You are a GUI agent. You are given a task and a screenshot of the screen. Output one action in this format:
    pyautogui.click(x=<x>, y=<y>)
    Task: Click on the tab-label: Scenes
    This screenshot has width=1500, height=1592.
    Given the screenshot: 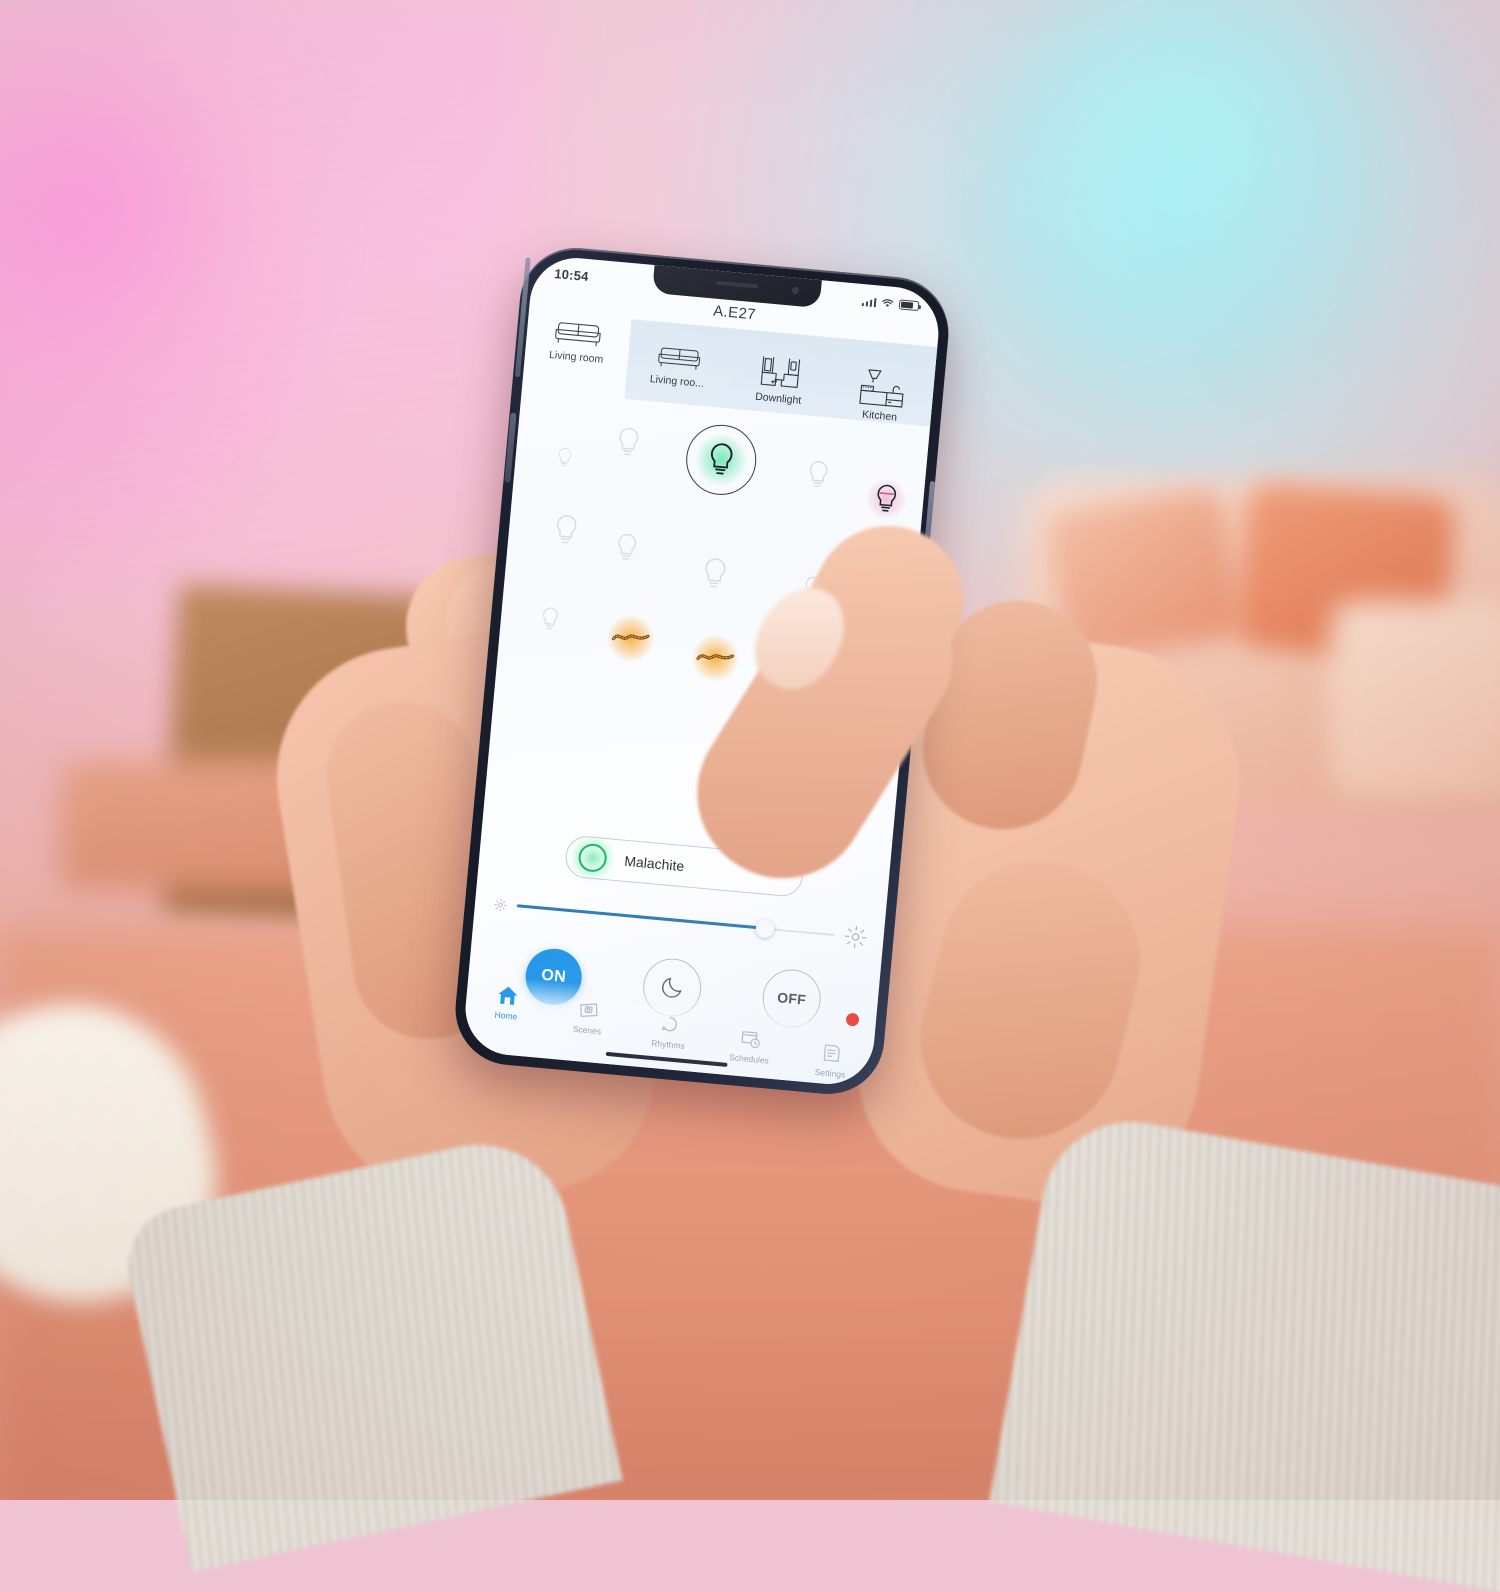 What is the action you would take?
    pyautogui.click(x=587, y=1030)
    